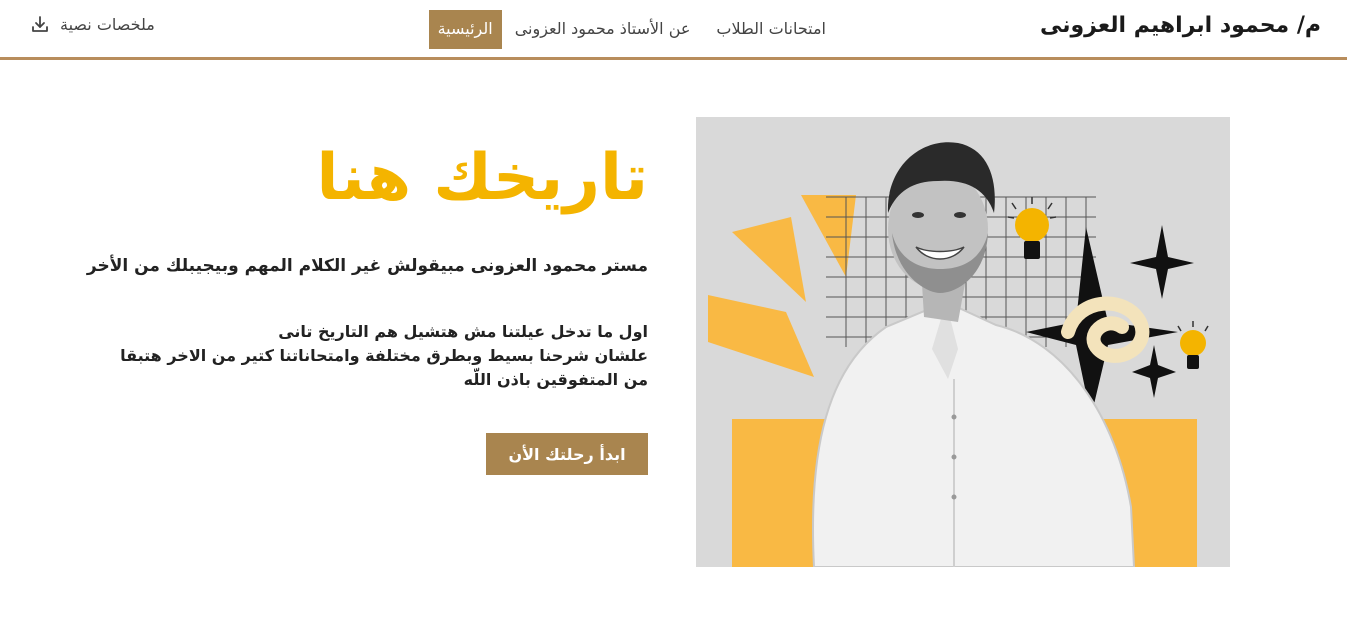 The image size is (1347, 632). Describe the element at coordinates (782, 286) in the screenshot. I see `decorative-rays` at that location.